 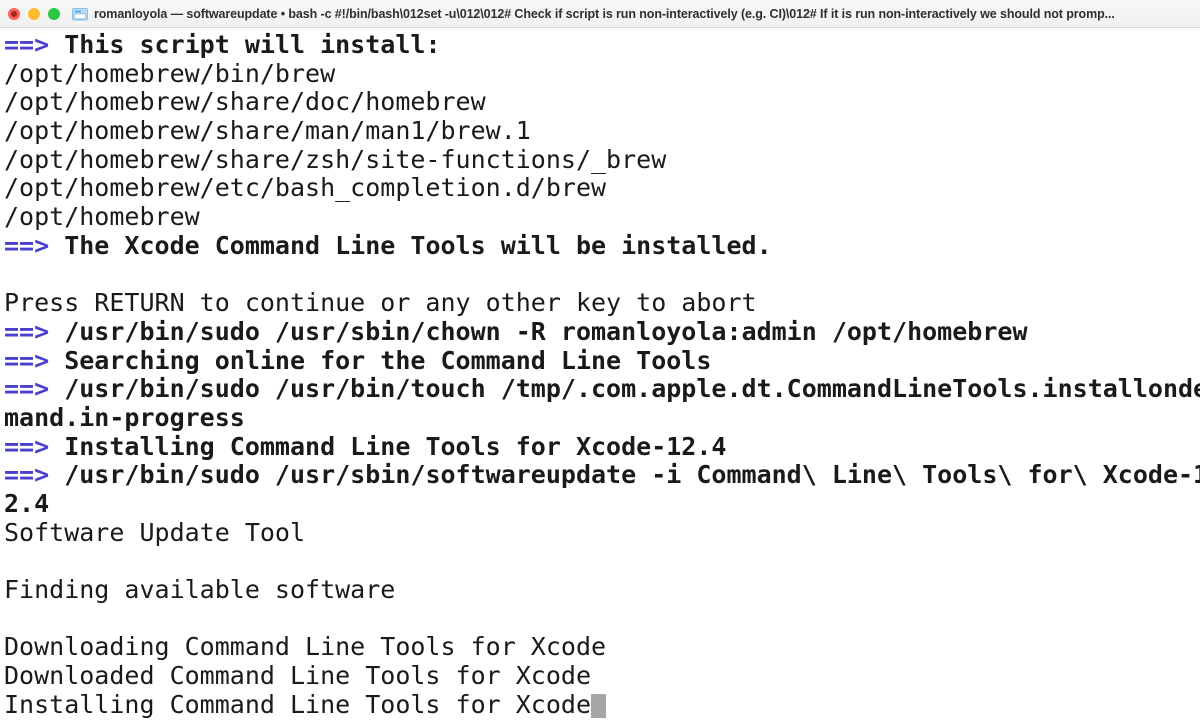 What do you see at coordinates (245, 102) in the screenshot?
I see `terminal-line-text: /opt/homebrew/share/doc/homebrew` at bounding box center [245, 102].